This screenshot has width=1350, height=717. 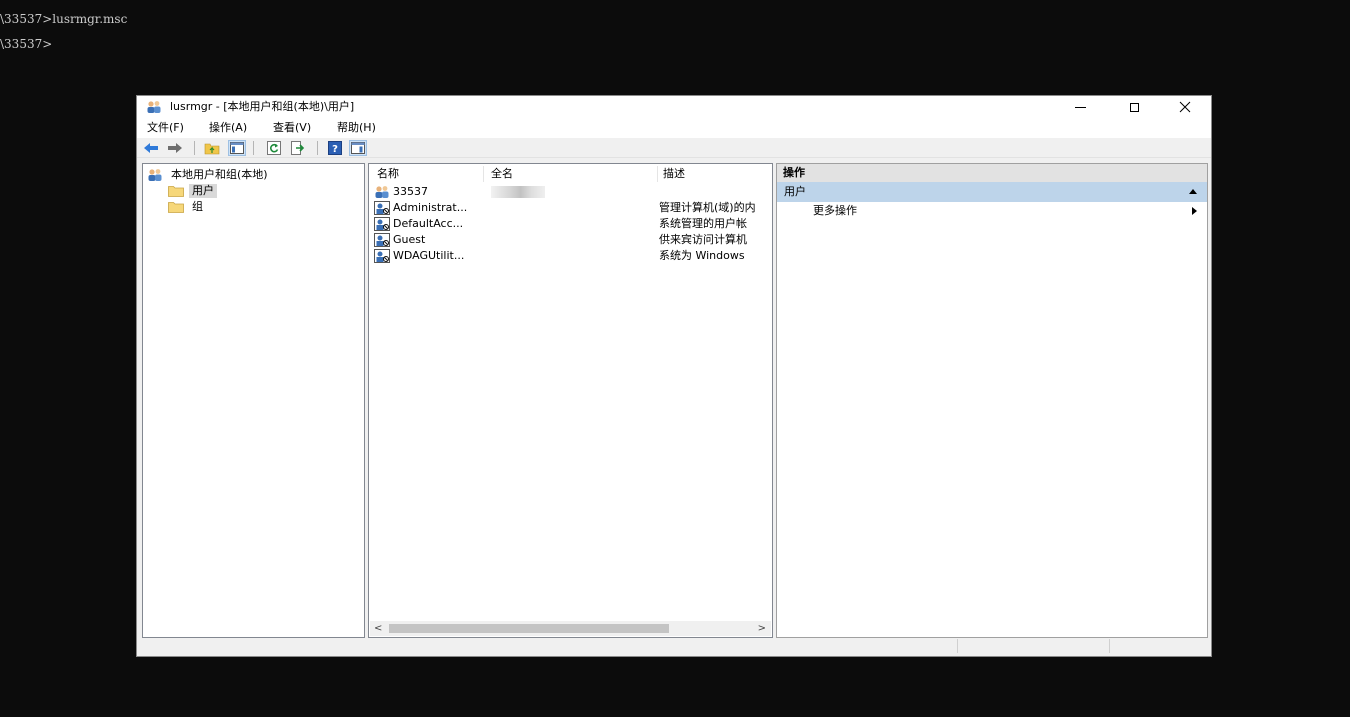 I want to click on list-item: WDAGUtilit... 系统为 Windows, so click(x=573, y=256).